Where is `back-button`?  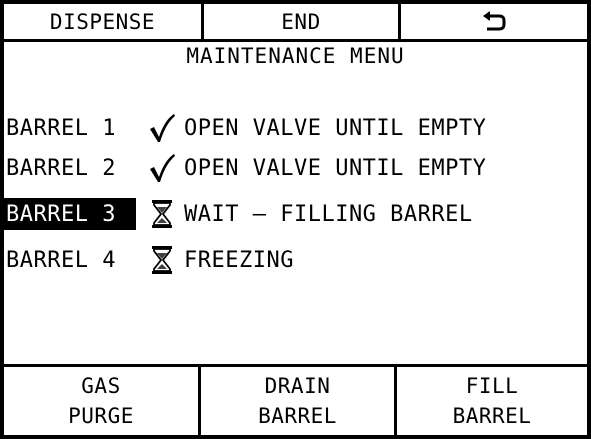 back-button is located at coordinates (494, 21).